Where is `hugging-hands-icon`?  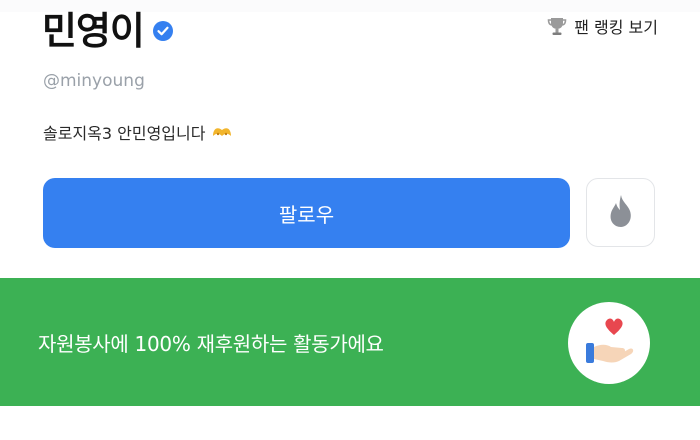 hugging-hands-icon is located at coordinates (222, 132).